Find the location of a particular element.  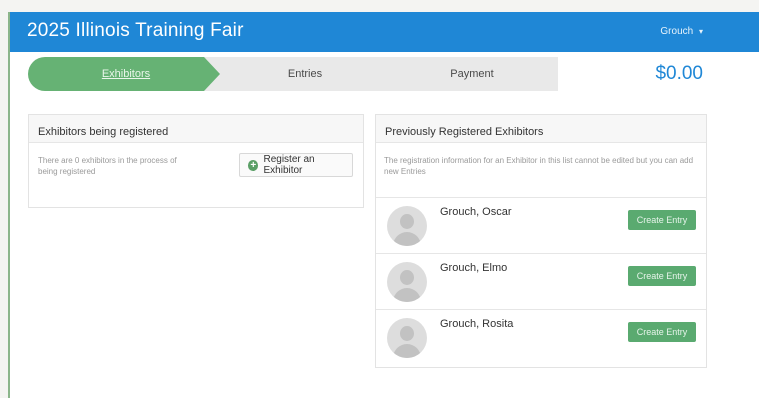

register-exhibitor-label: Register an Exhibitor is located at coordinates (289, 165).